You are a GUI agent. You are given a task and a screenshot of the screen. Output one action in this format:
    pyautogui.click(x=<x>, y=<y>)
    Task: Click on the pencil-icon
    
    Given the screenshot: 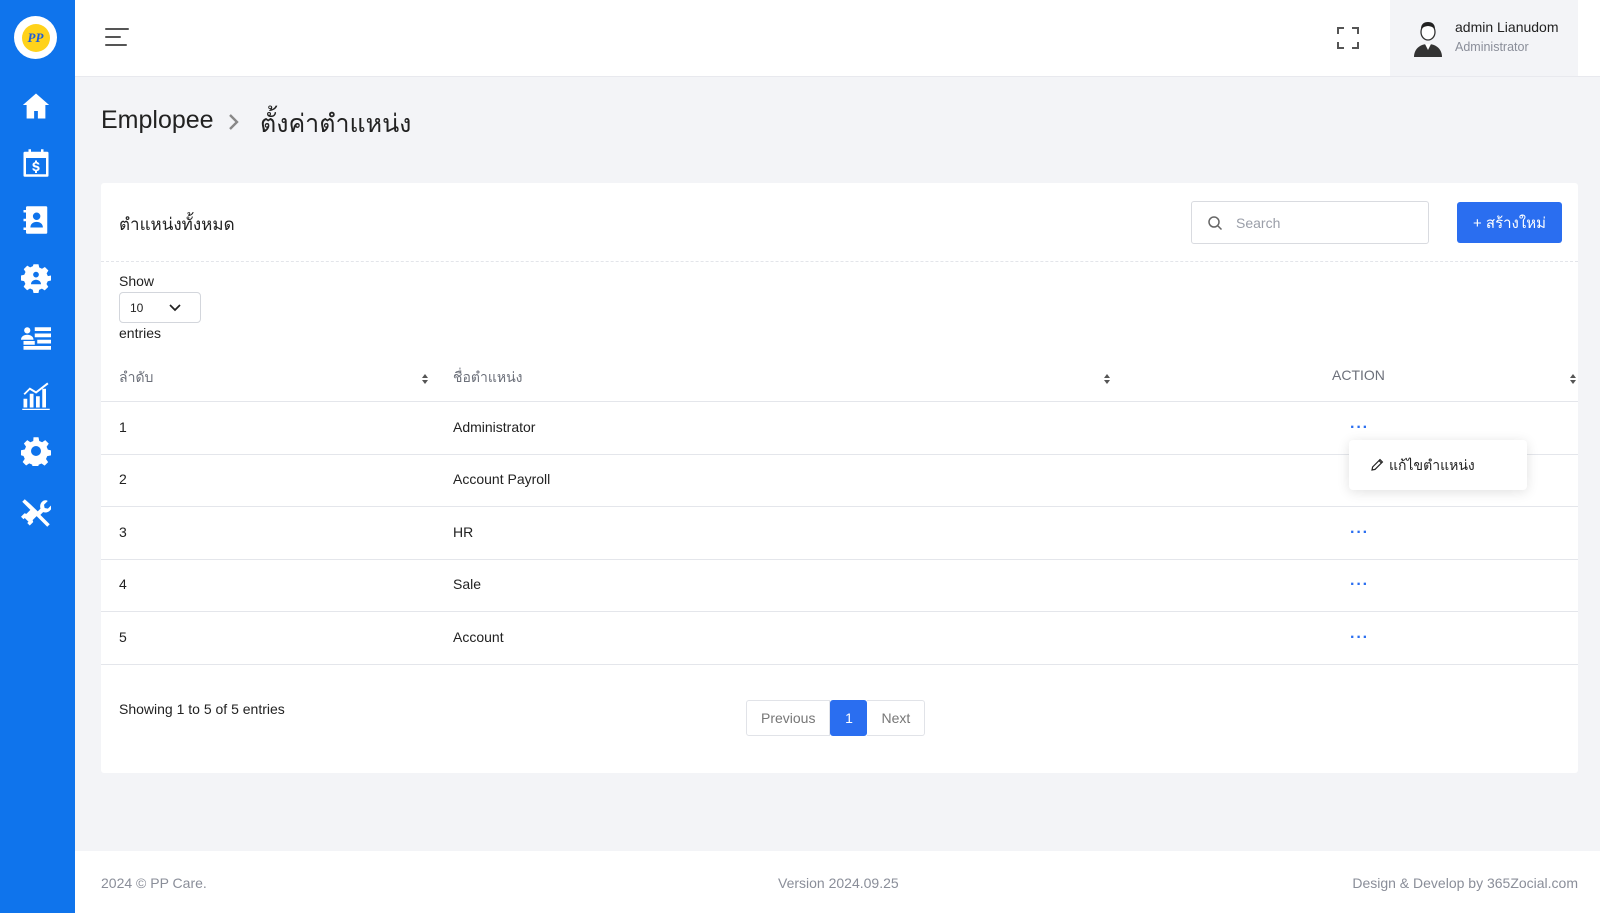 What is the action you would take?
    pyautogui.click(x=1377, y=464)
    